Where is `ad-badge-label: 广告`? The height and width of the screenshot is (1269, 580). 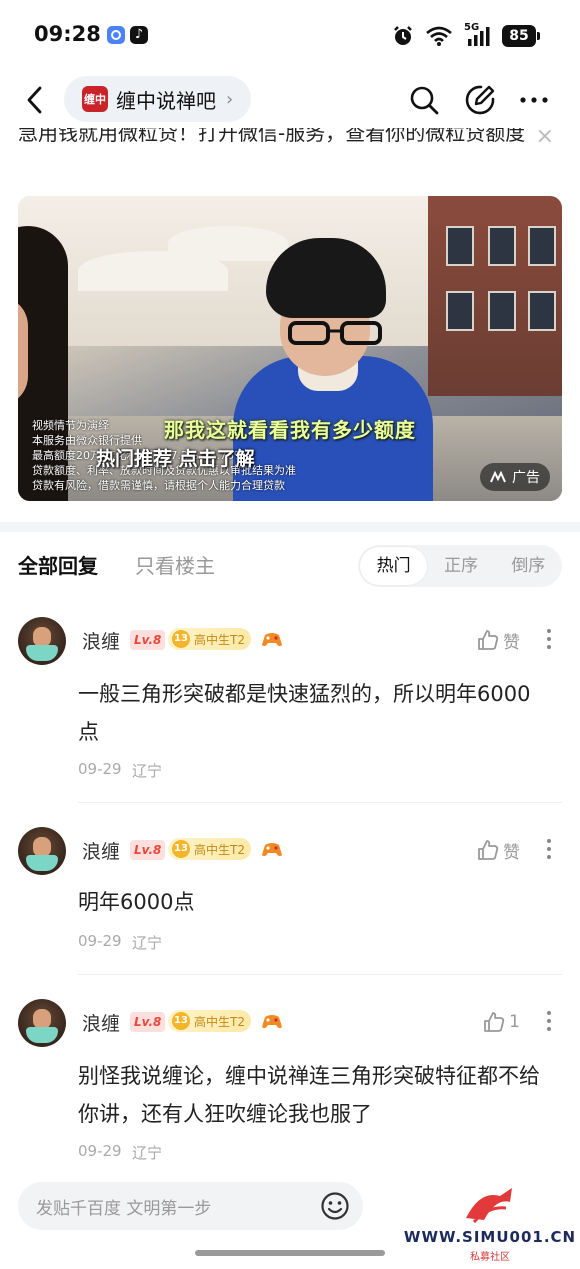
ad-badge-label: 广告 is located at coordinates (526, 478).